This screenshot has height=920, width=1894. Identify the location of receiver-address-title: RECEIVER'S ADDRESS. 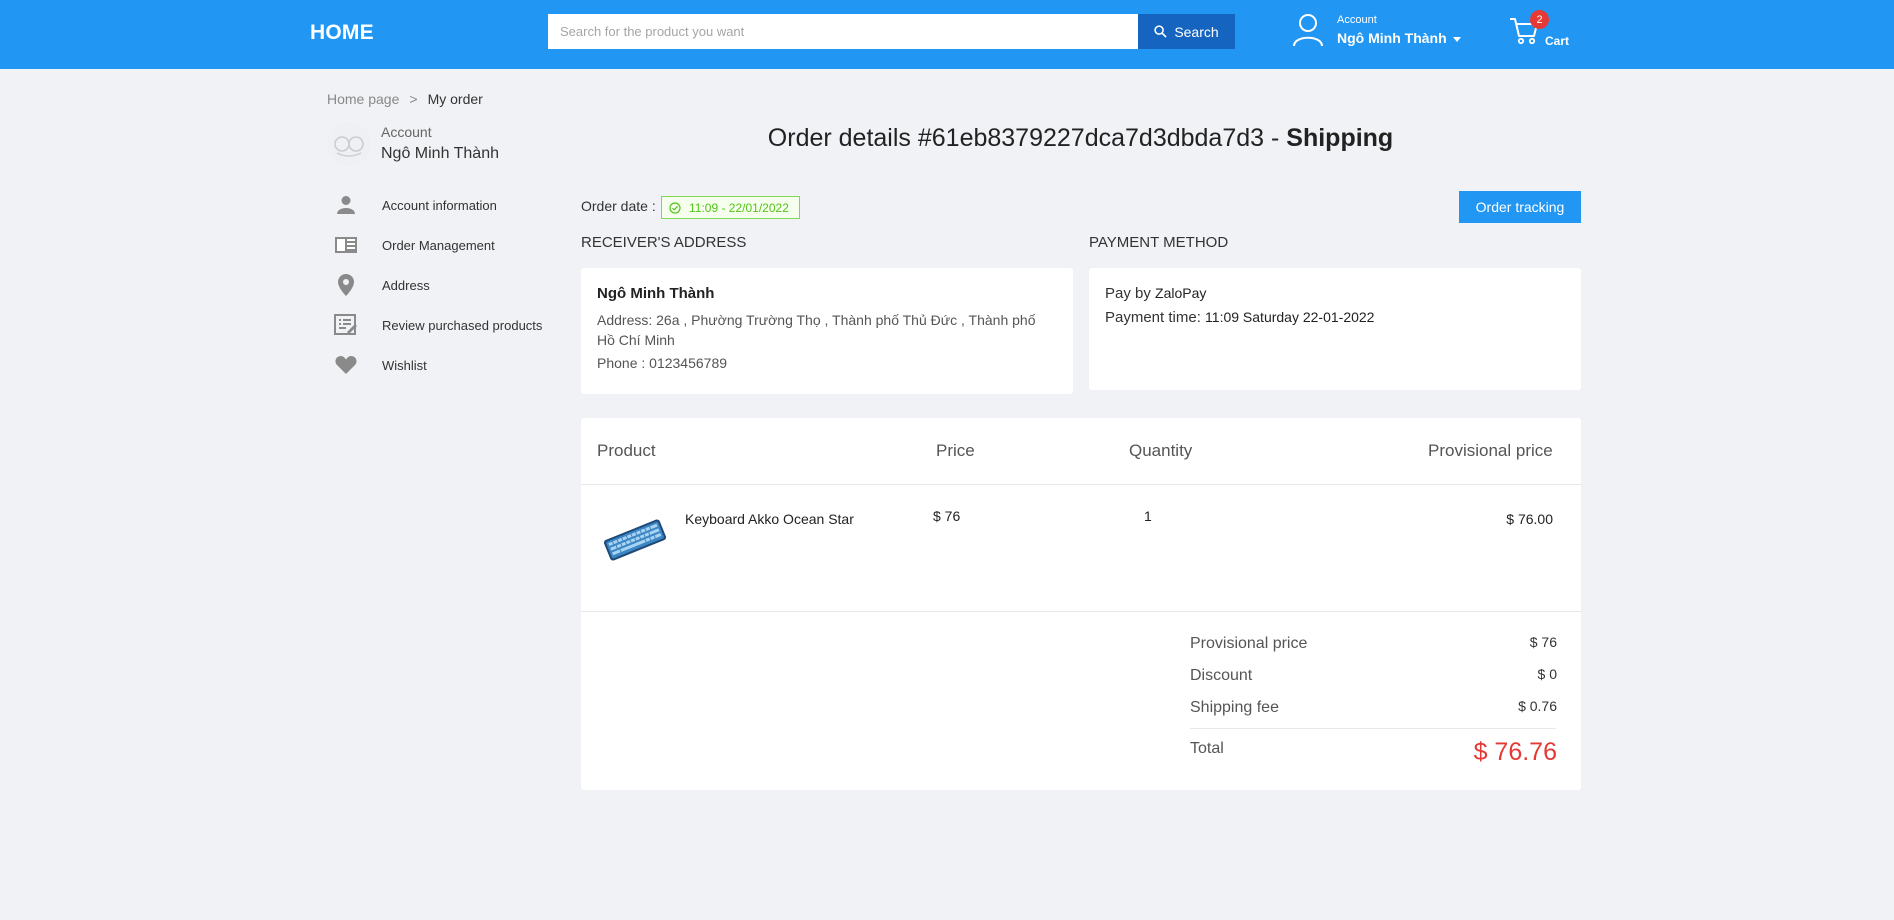
(664, 242).